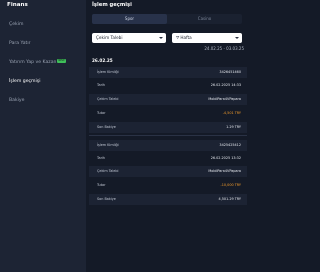  Describe the element at coordinates (230, 145) in the screenshot. I see `transaction-id: 3425425412` at that location.